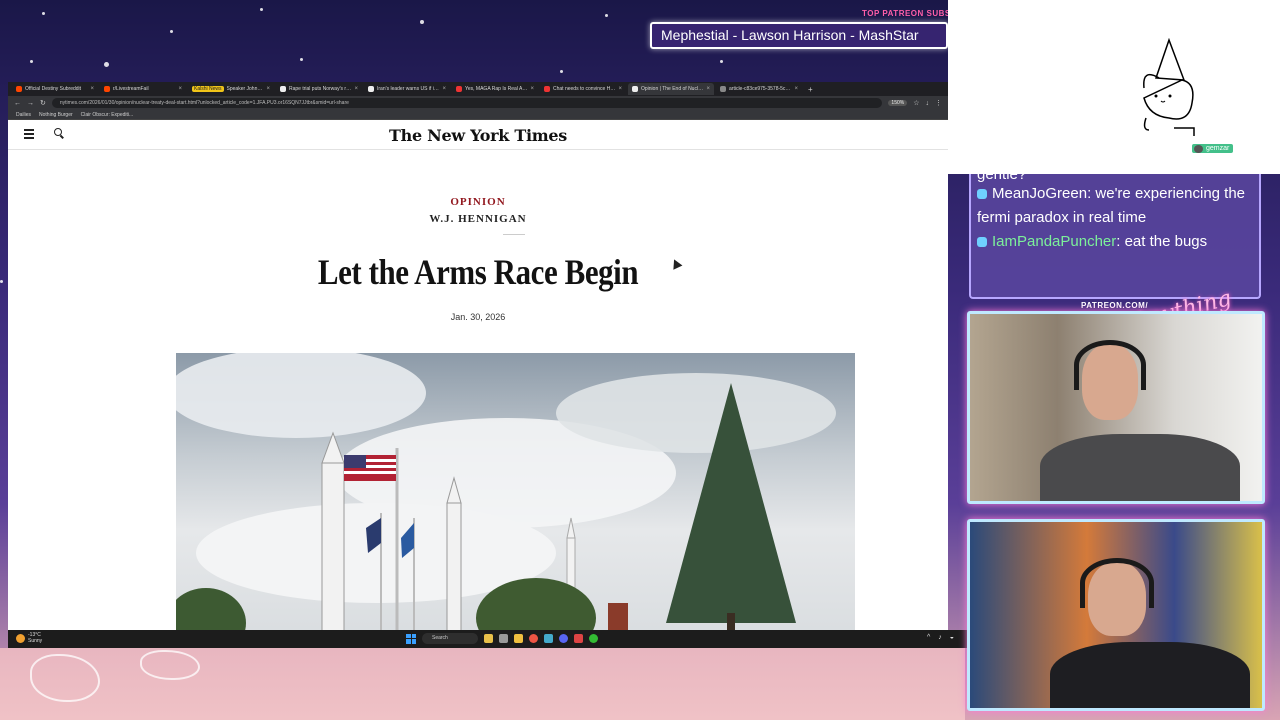  What do you see at coordinates (1162, 241) in the screenshot?
I see `chat-text: : eat the bugs` at bounding box center [1162, 241].